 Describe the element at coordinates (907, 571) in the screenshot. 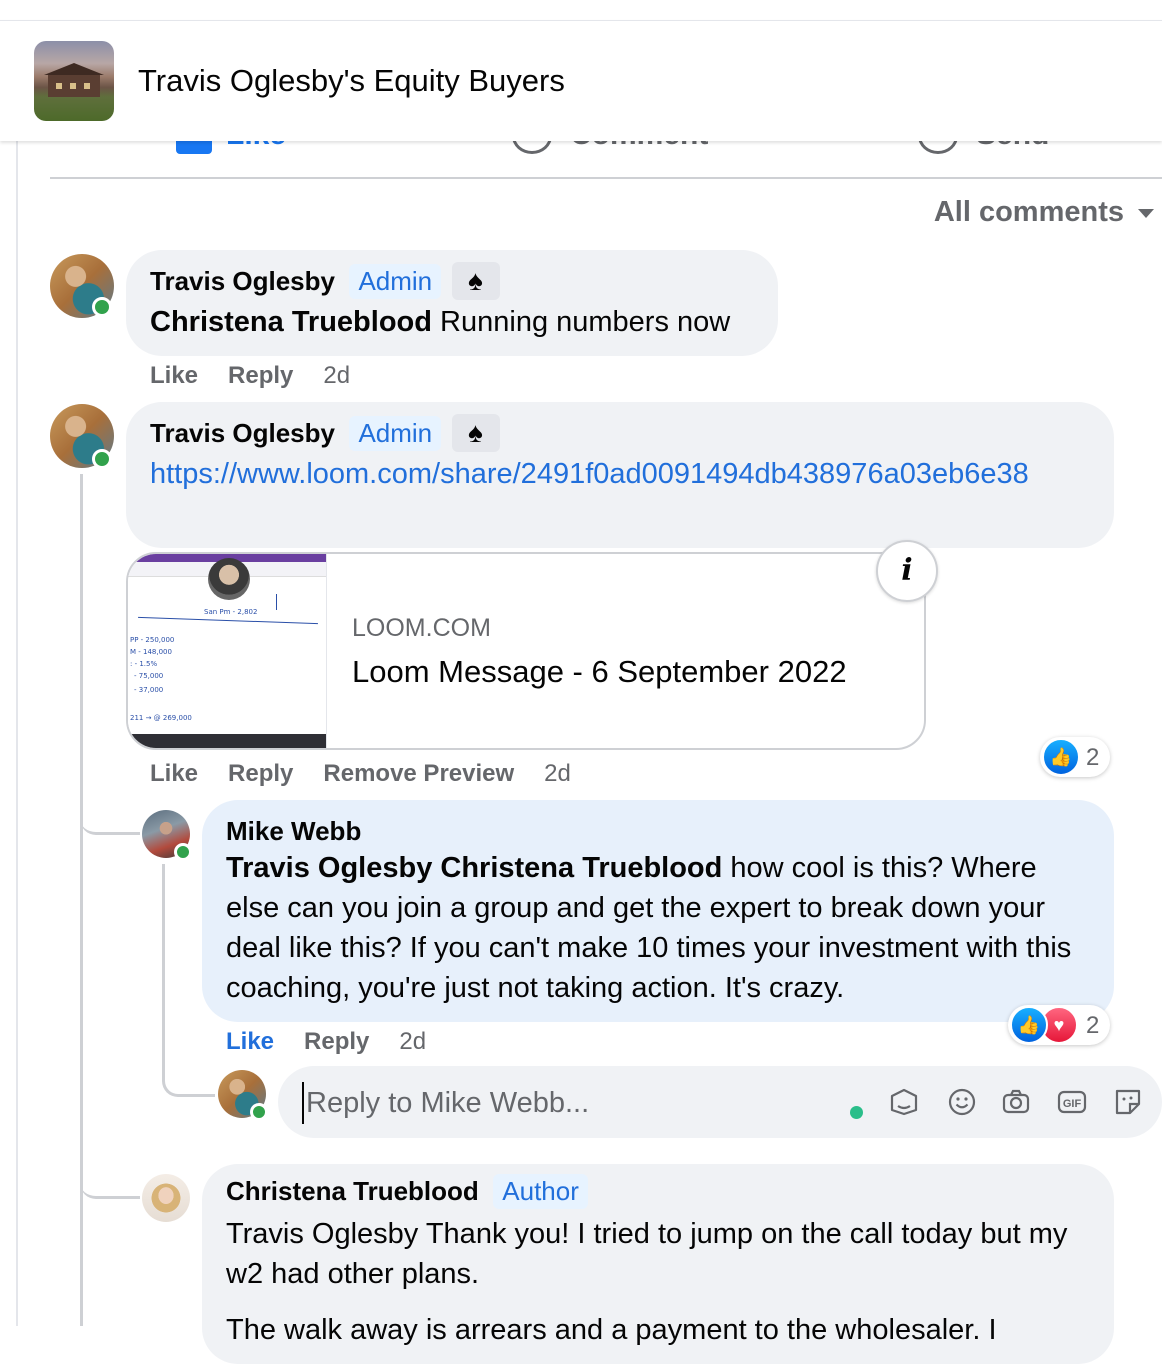

I see `info-icon: i` at that location.